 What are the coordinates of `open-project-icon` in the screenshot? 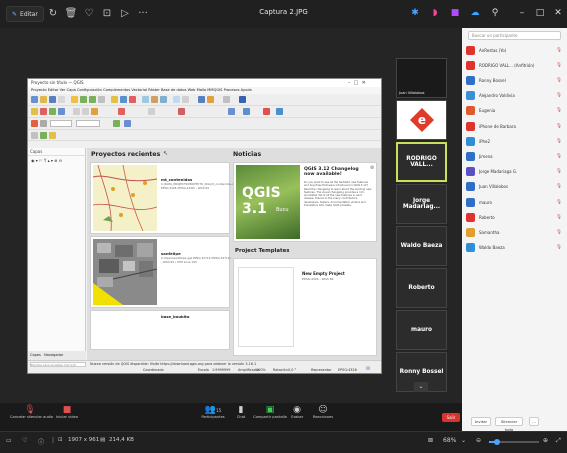 It's located at (43, 99).